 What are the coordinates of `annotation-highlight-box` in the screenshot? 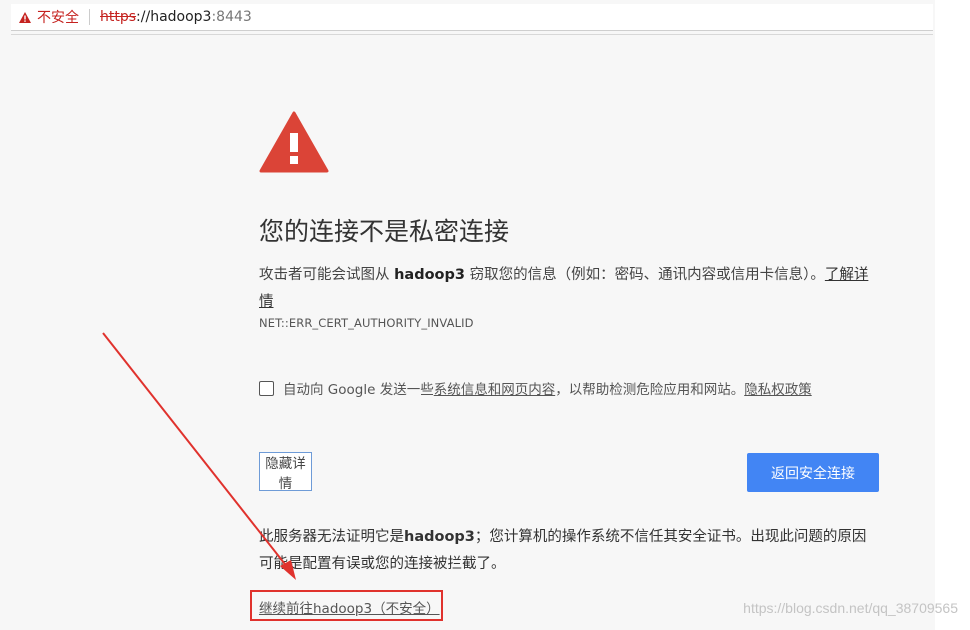 It's located at (346, 605).